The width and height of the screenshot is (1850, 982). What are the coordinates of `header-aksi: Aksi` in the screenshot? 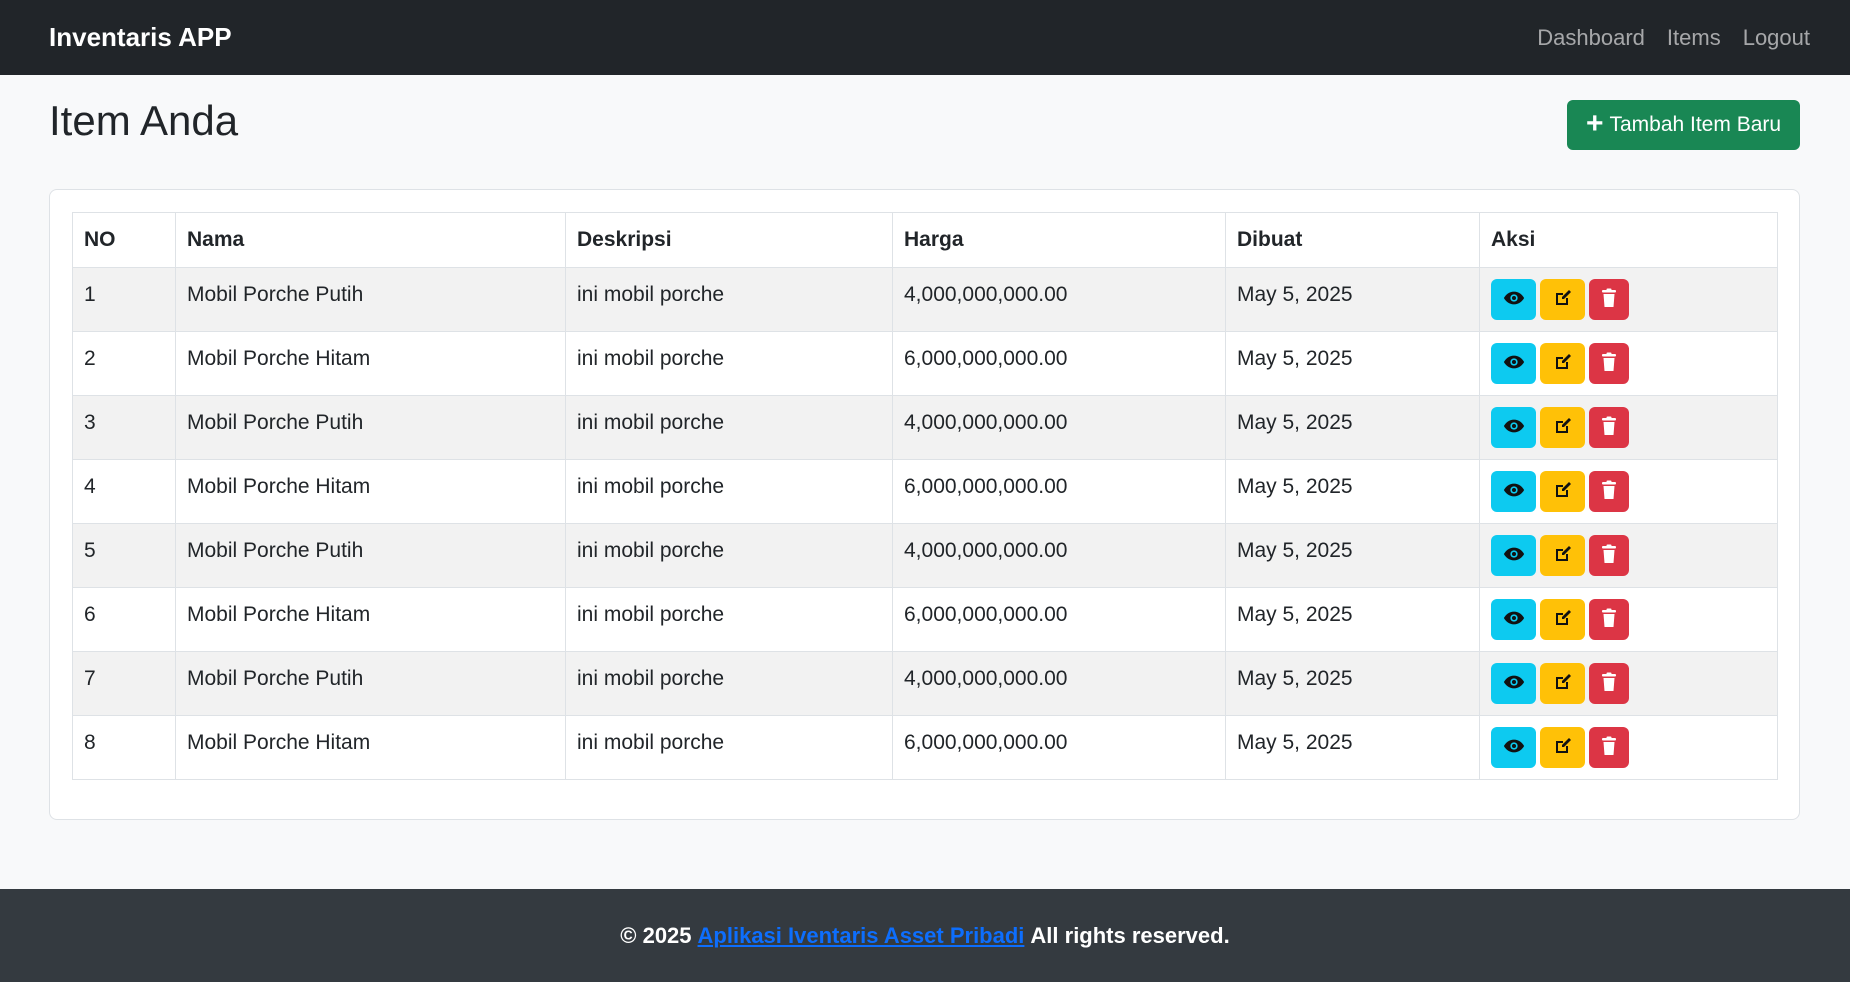 It's located at (1628, 240).